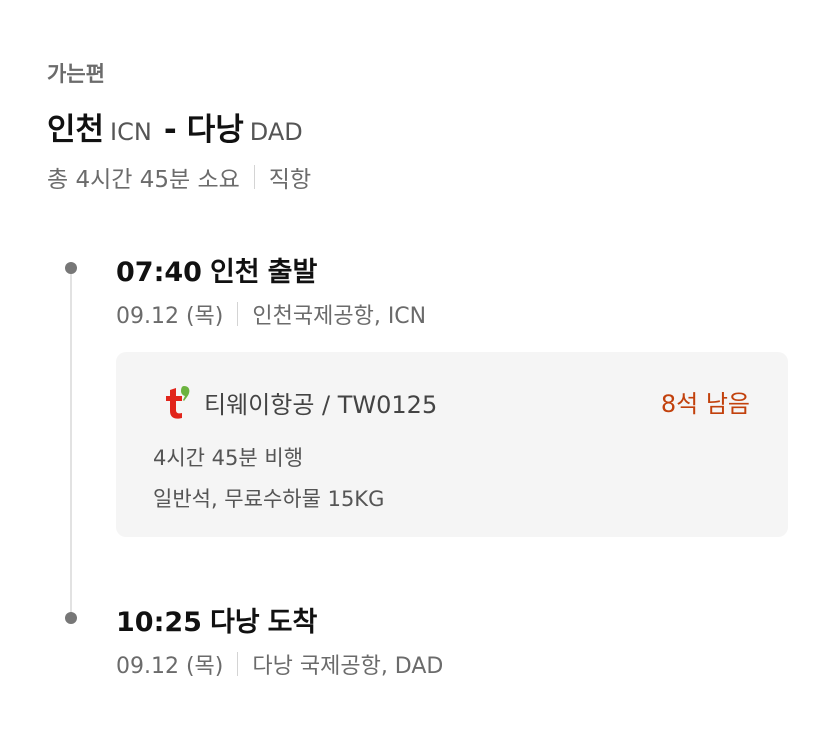 This screenshot has width=835, height=734. What do you see at coordinates (705, 404) in the screenshot?
I see `seats-left-badge: 8석 남음` at bounding box center [705, 404].